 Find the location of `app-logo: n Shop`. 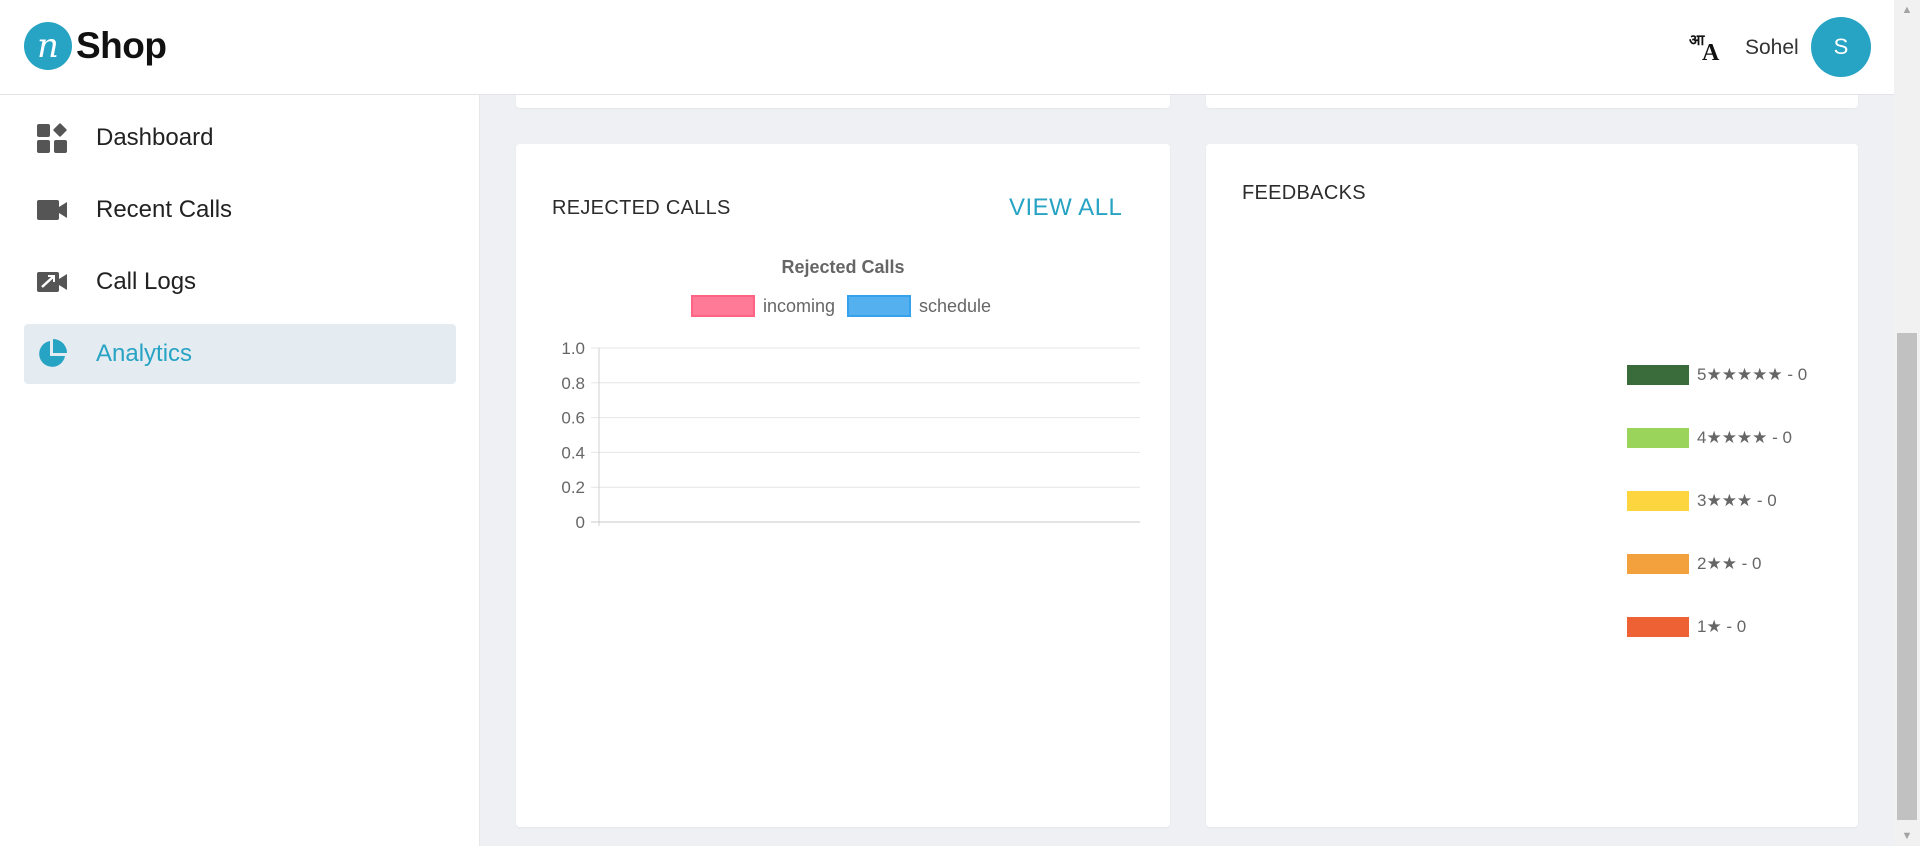

app-logo: n Shop is located at coordinates (95, 46).